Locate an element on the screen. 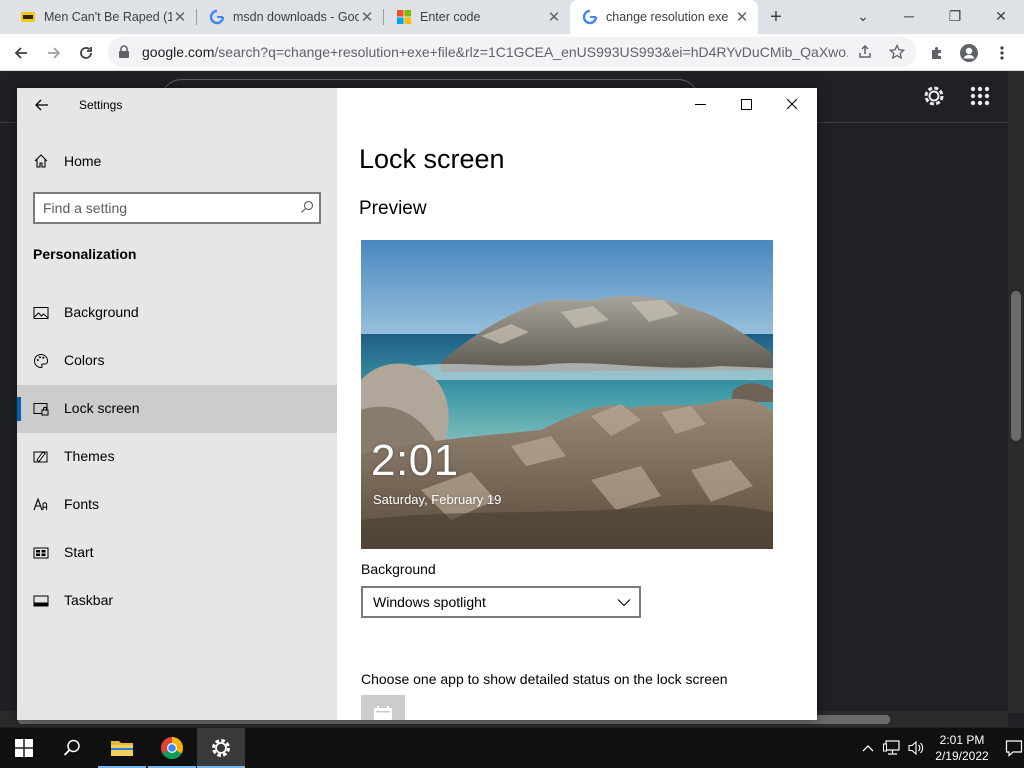 Image resolution: width=1024 pixels, height=768 pixels. chevron-down-icon is located at coordinates (624, 603).